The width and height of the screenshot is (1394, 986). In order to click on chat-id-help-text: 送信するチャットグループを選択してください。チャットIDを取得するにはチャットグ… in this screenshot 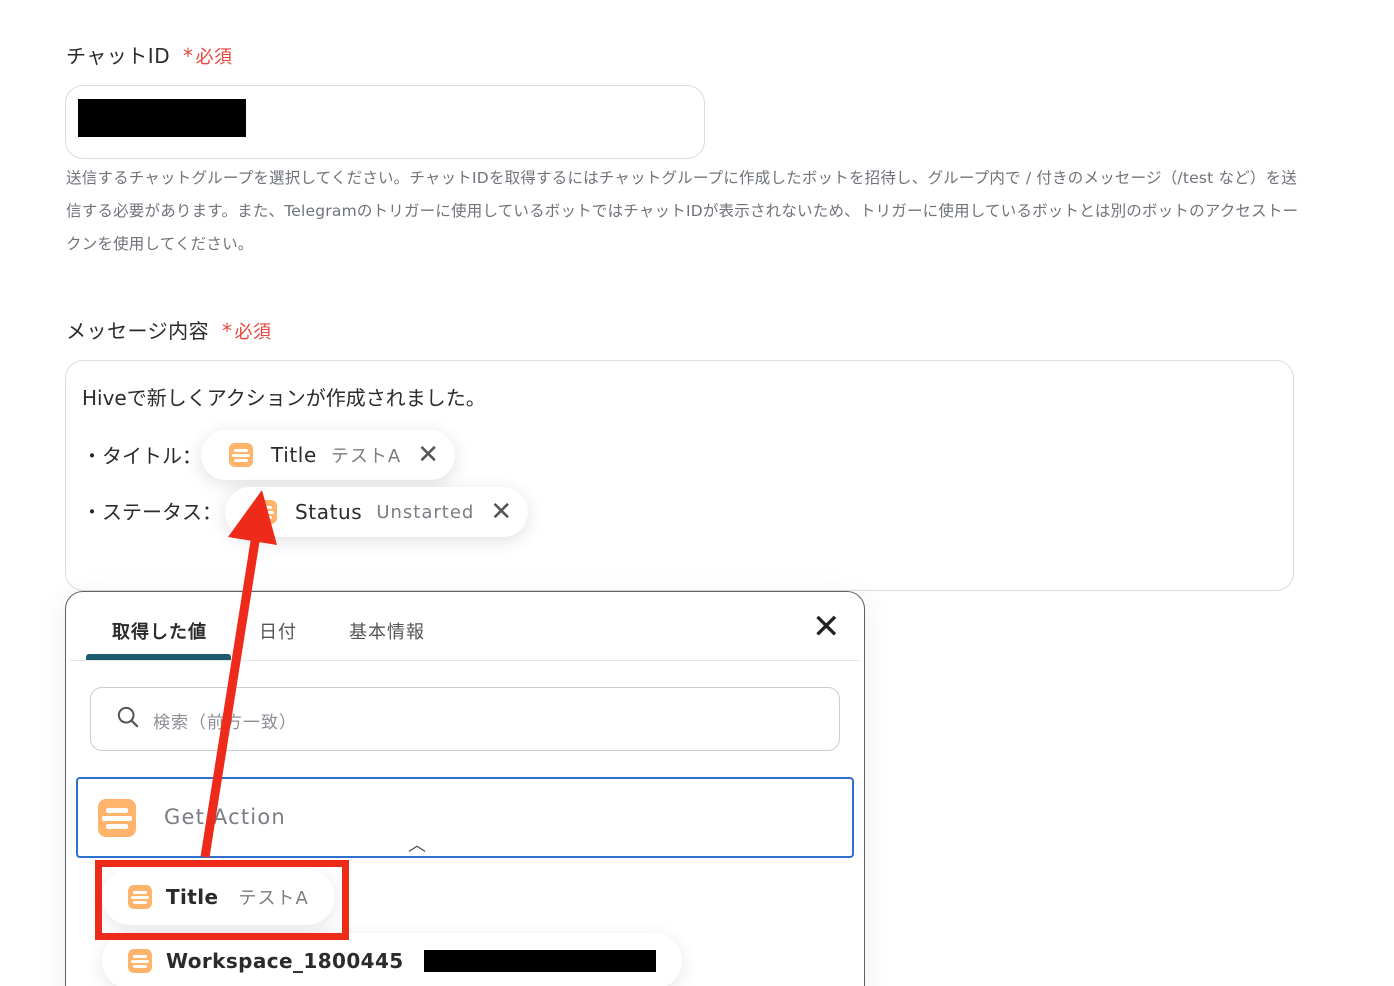, I will do `click(682, 211)`.